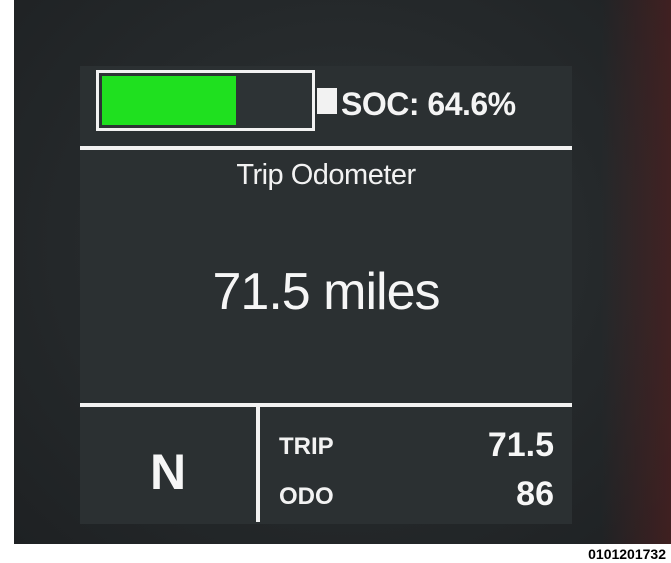 This screenshot has width=671, height=563. I want to click on status-divider, so click(258, 463).